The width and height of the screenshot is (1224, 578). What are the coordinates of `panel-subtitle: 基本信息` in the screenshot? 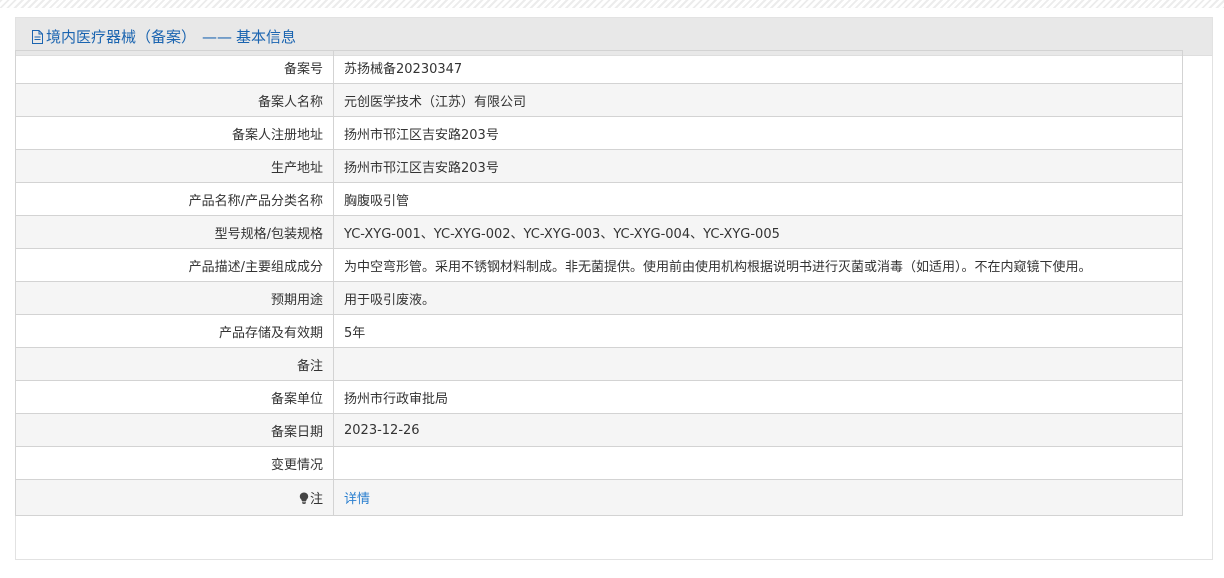 It's located at (266, 37).